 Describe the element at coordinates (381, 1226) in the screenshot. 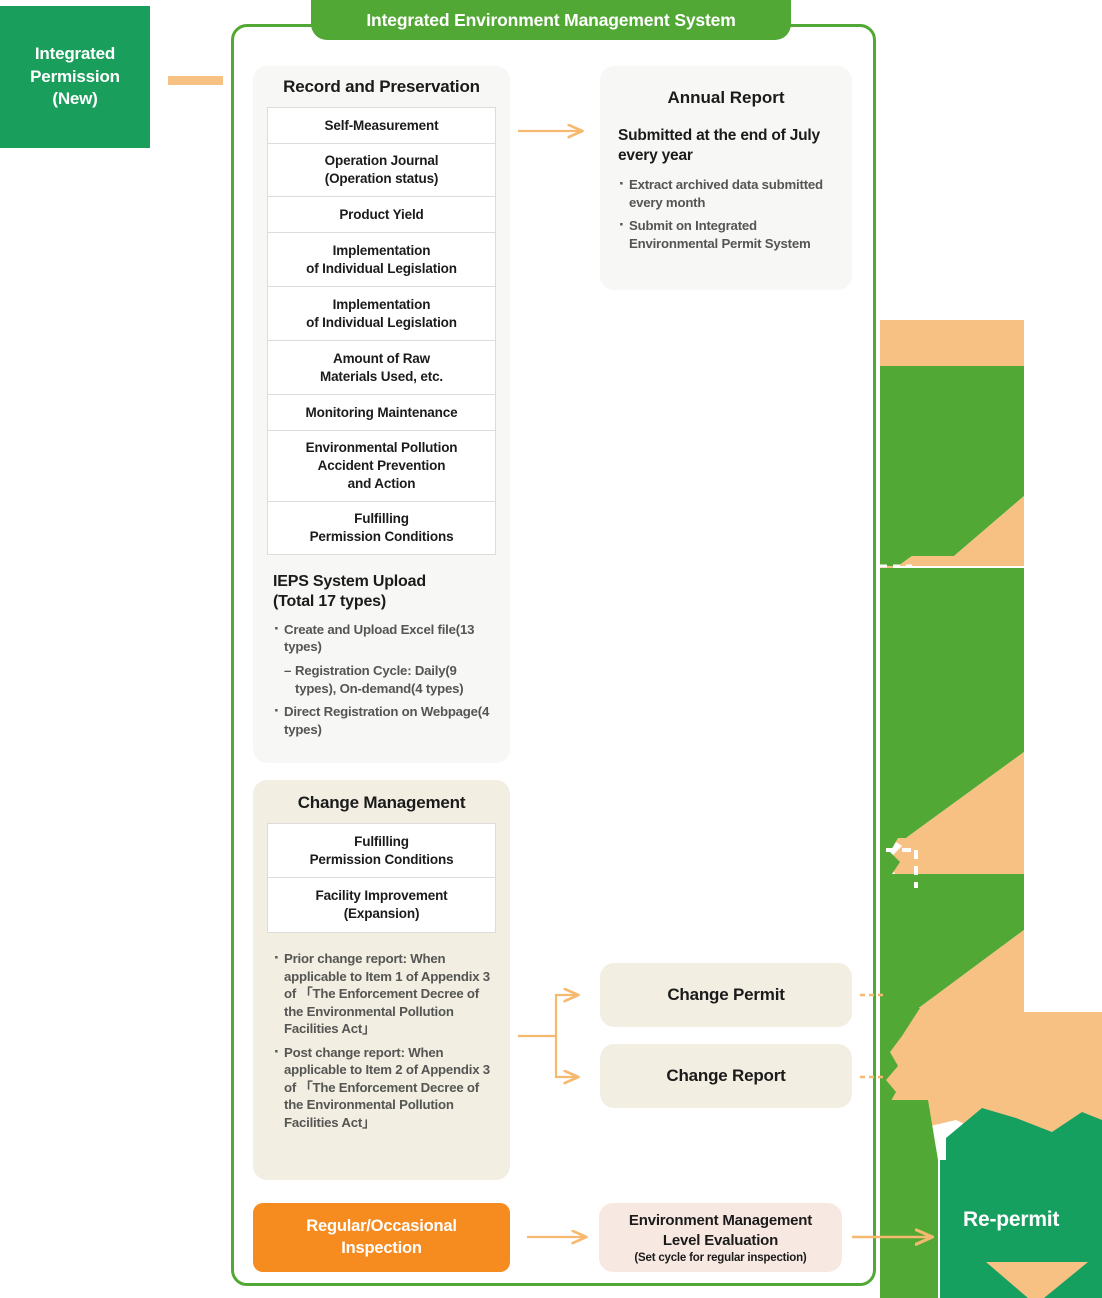

I see `inspection-line-1: Regular/Occasional` at that location.